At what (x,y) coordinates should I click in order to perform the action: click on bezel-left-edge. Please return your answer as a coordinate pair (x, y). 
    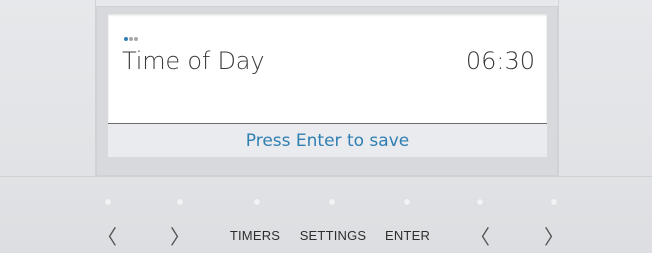
    Looking at the image, I should click on (87, 88).